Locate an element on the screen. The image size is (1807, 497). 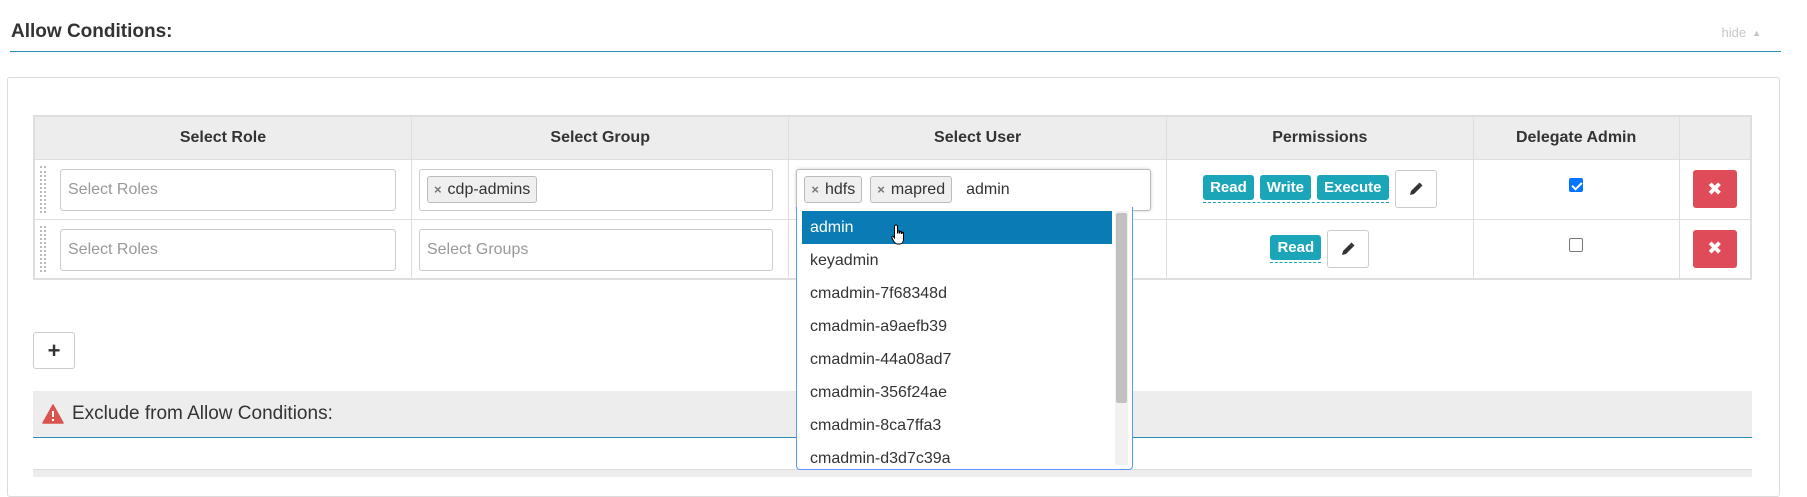
plus-icon: + is located at coordinates (54, 350).